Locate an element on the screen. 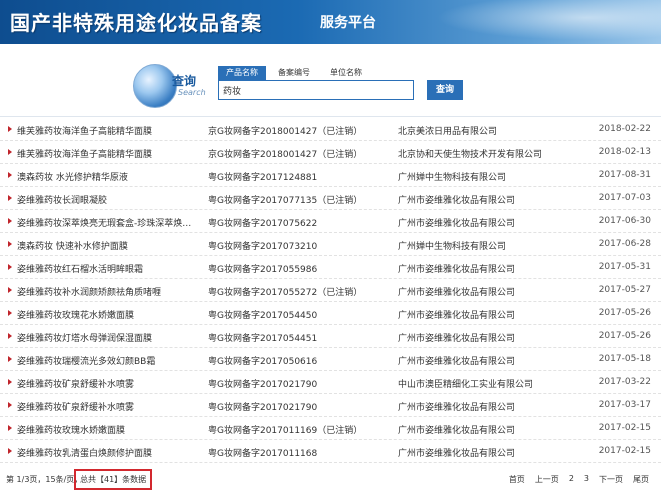  product-name: 姿维雅药妆玫瑰花水娇嫩面膜 is located at coordinates (75, 314).